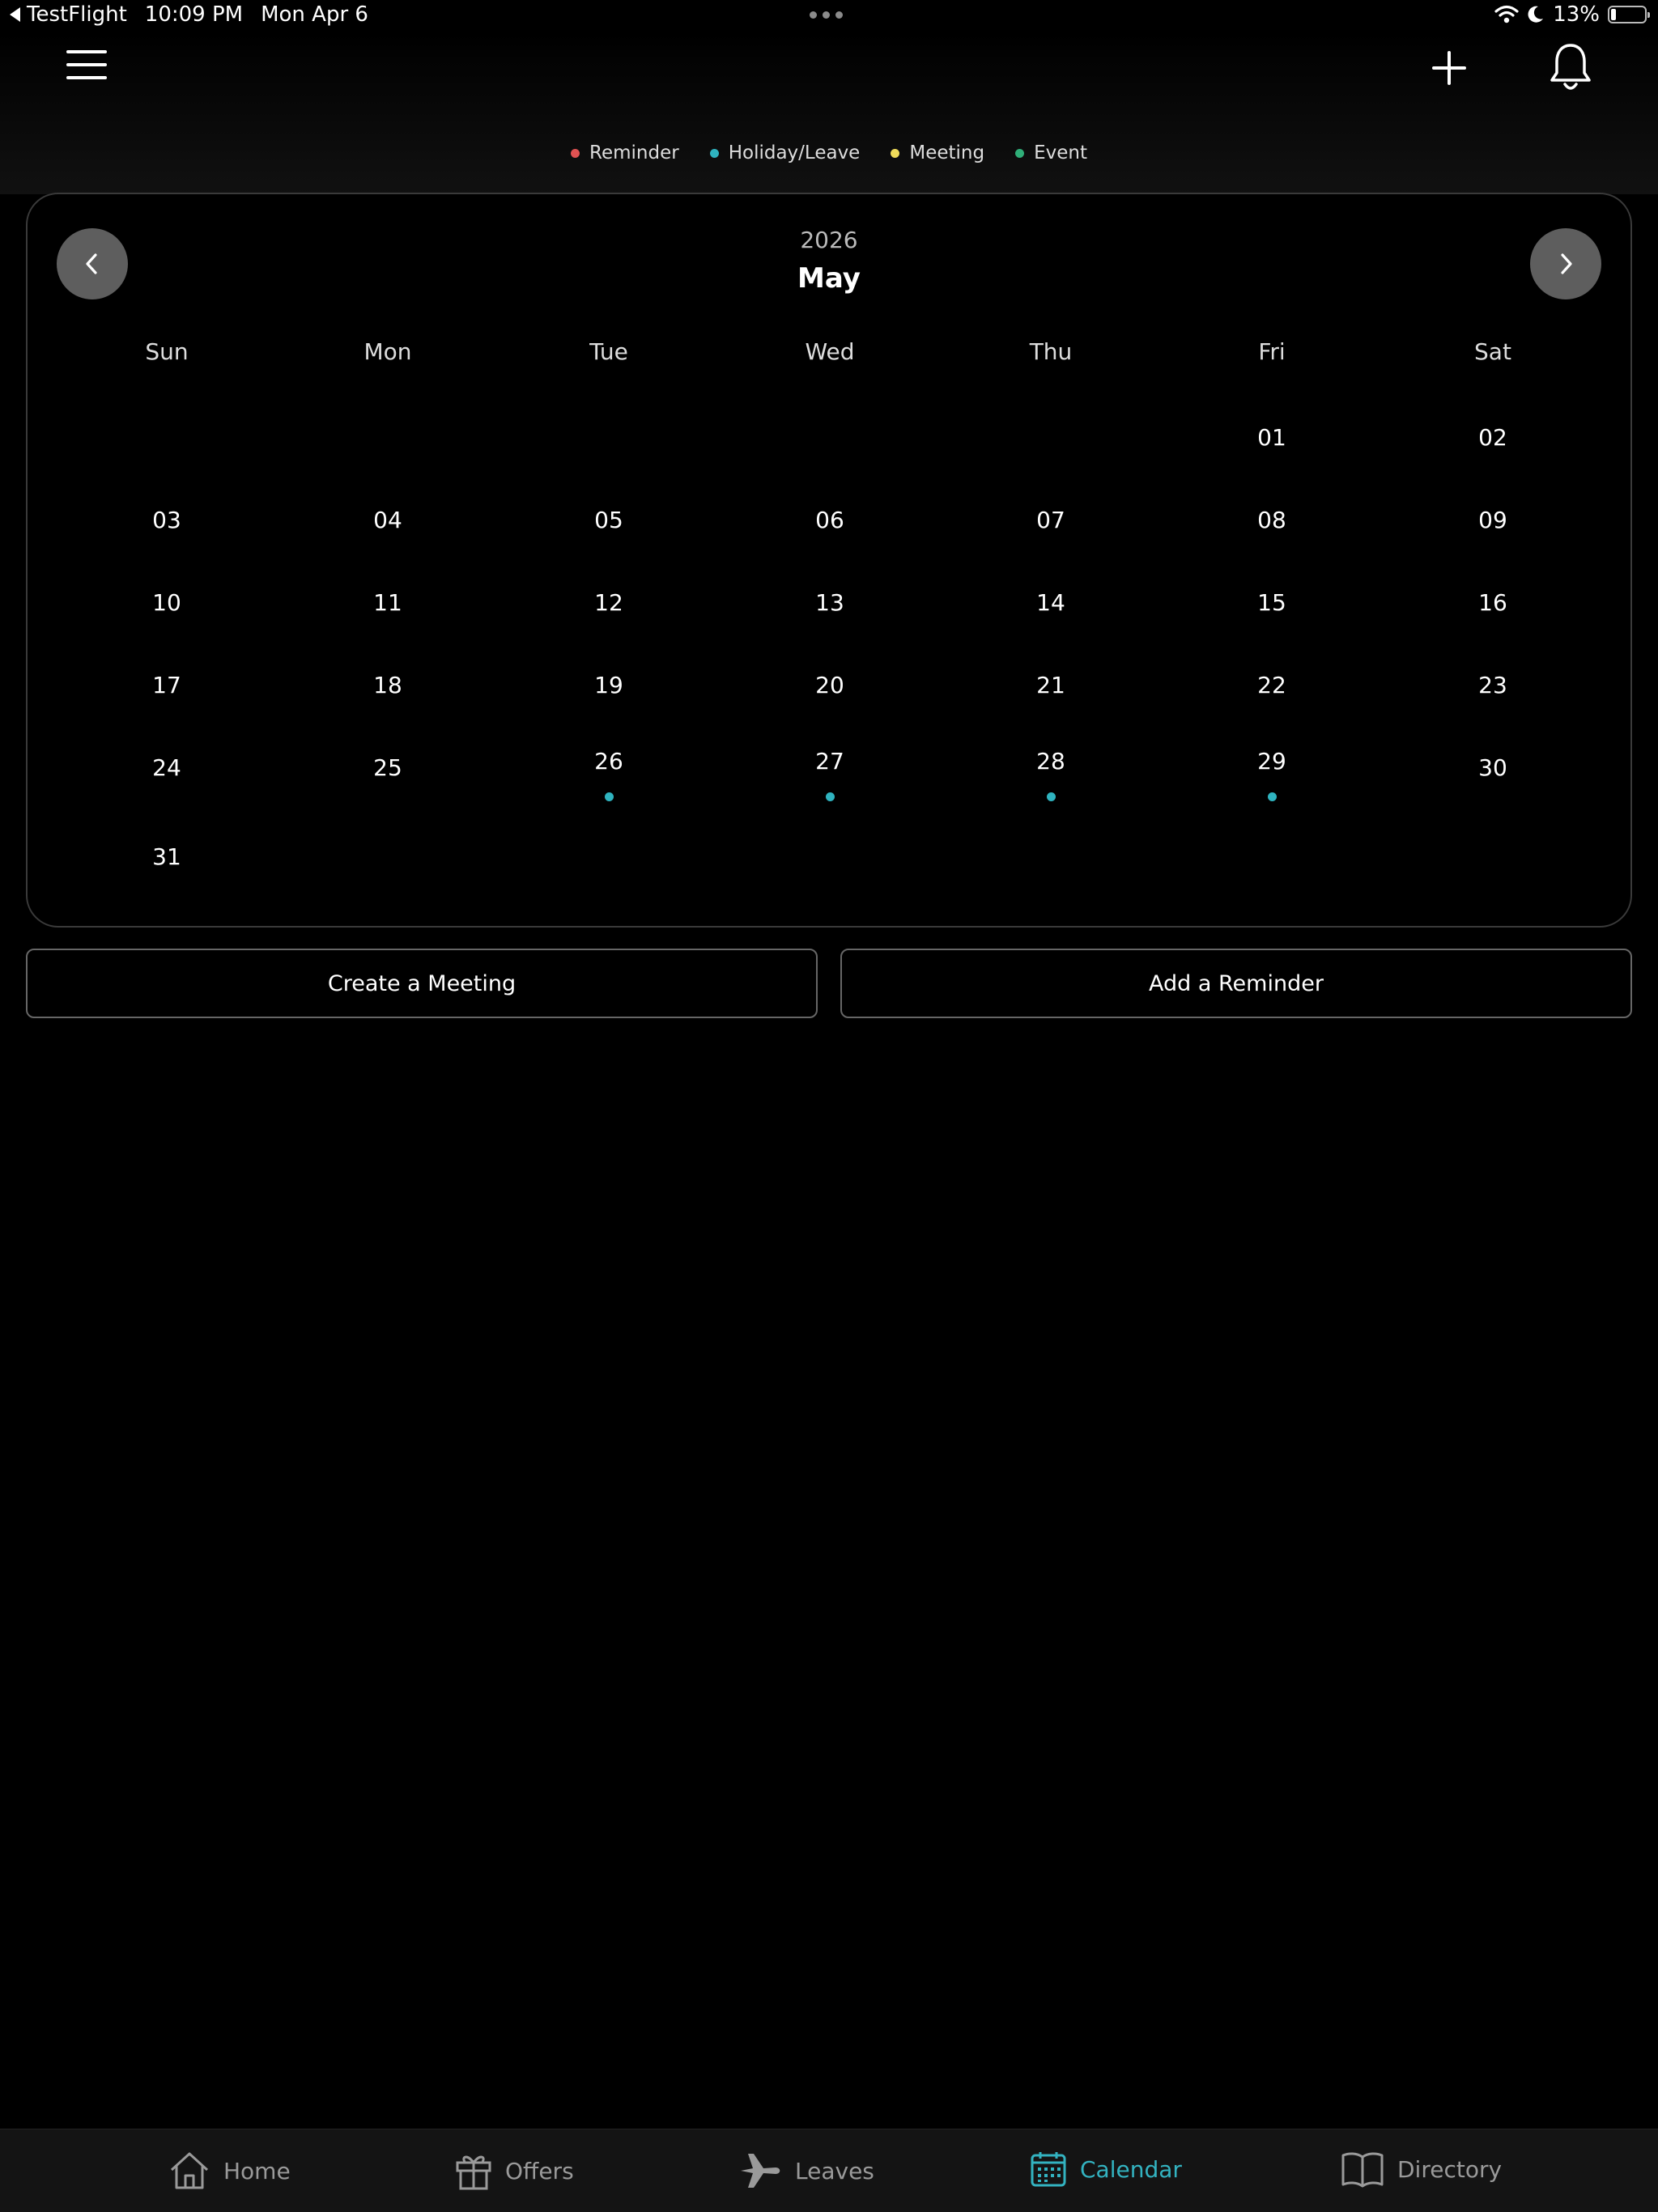 The image size is (1658, 2212). Describe the element at coordinates (1236, 983) in the screenshot. I see `add-reminder-button: Add a Reminder` at that location.